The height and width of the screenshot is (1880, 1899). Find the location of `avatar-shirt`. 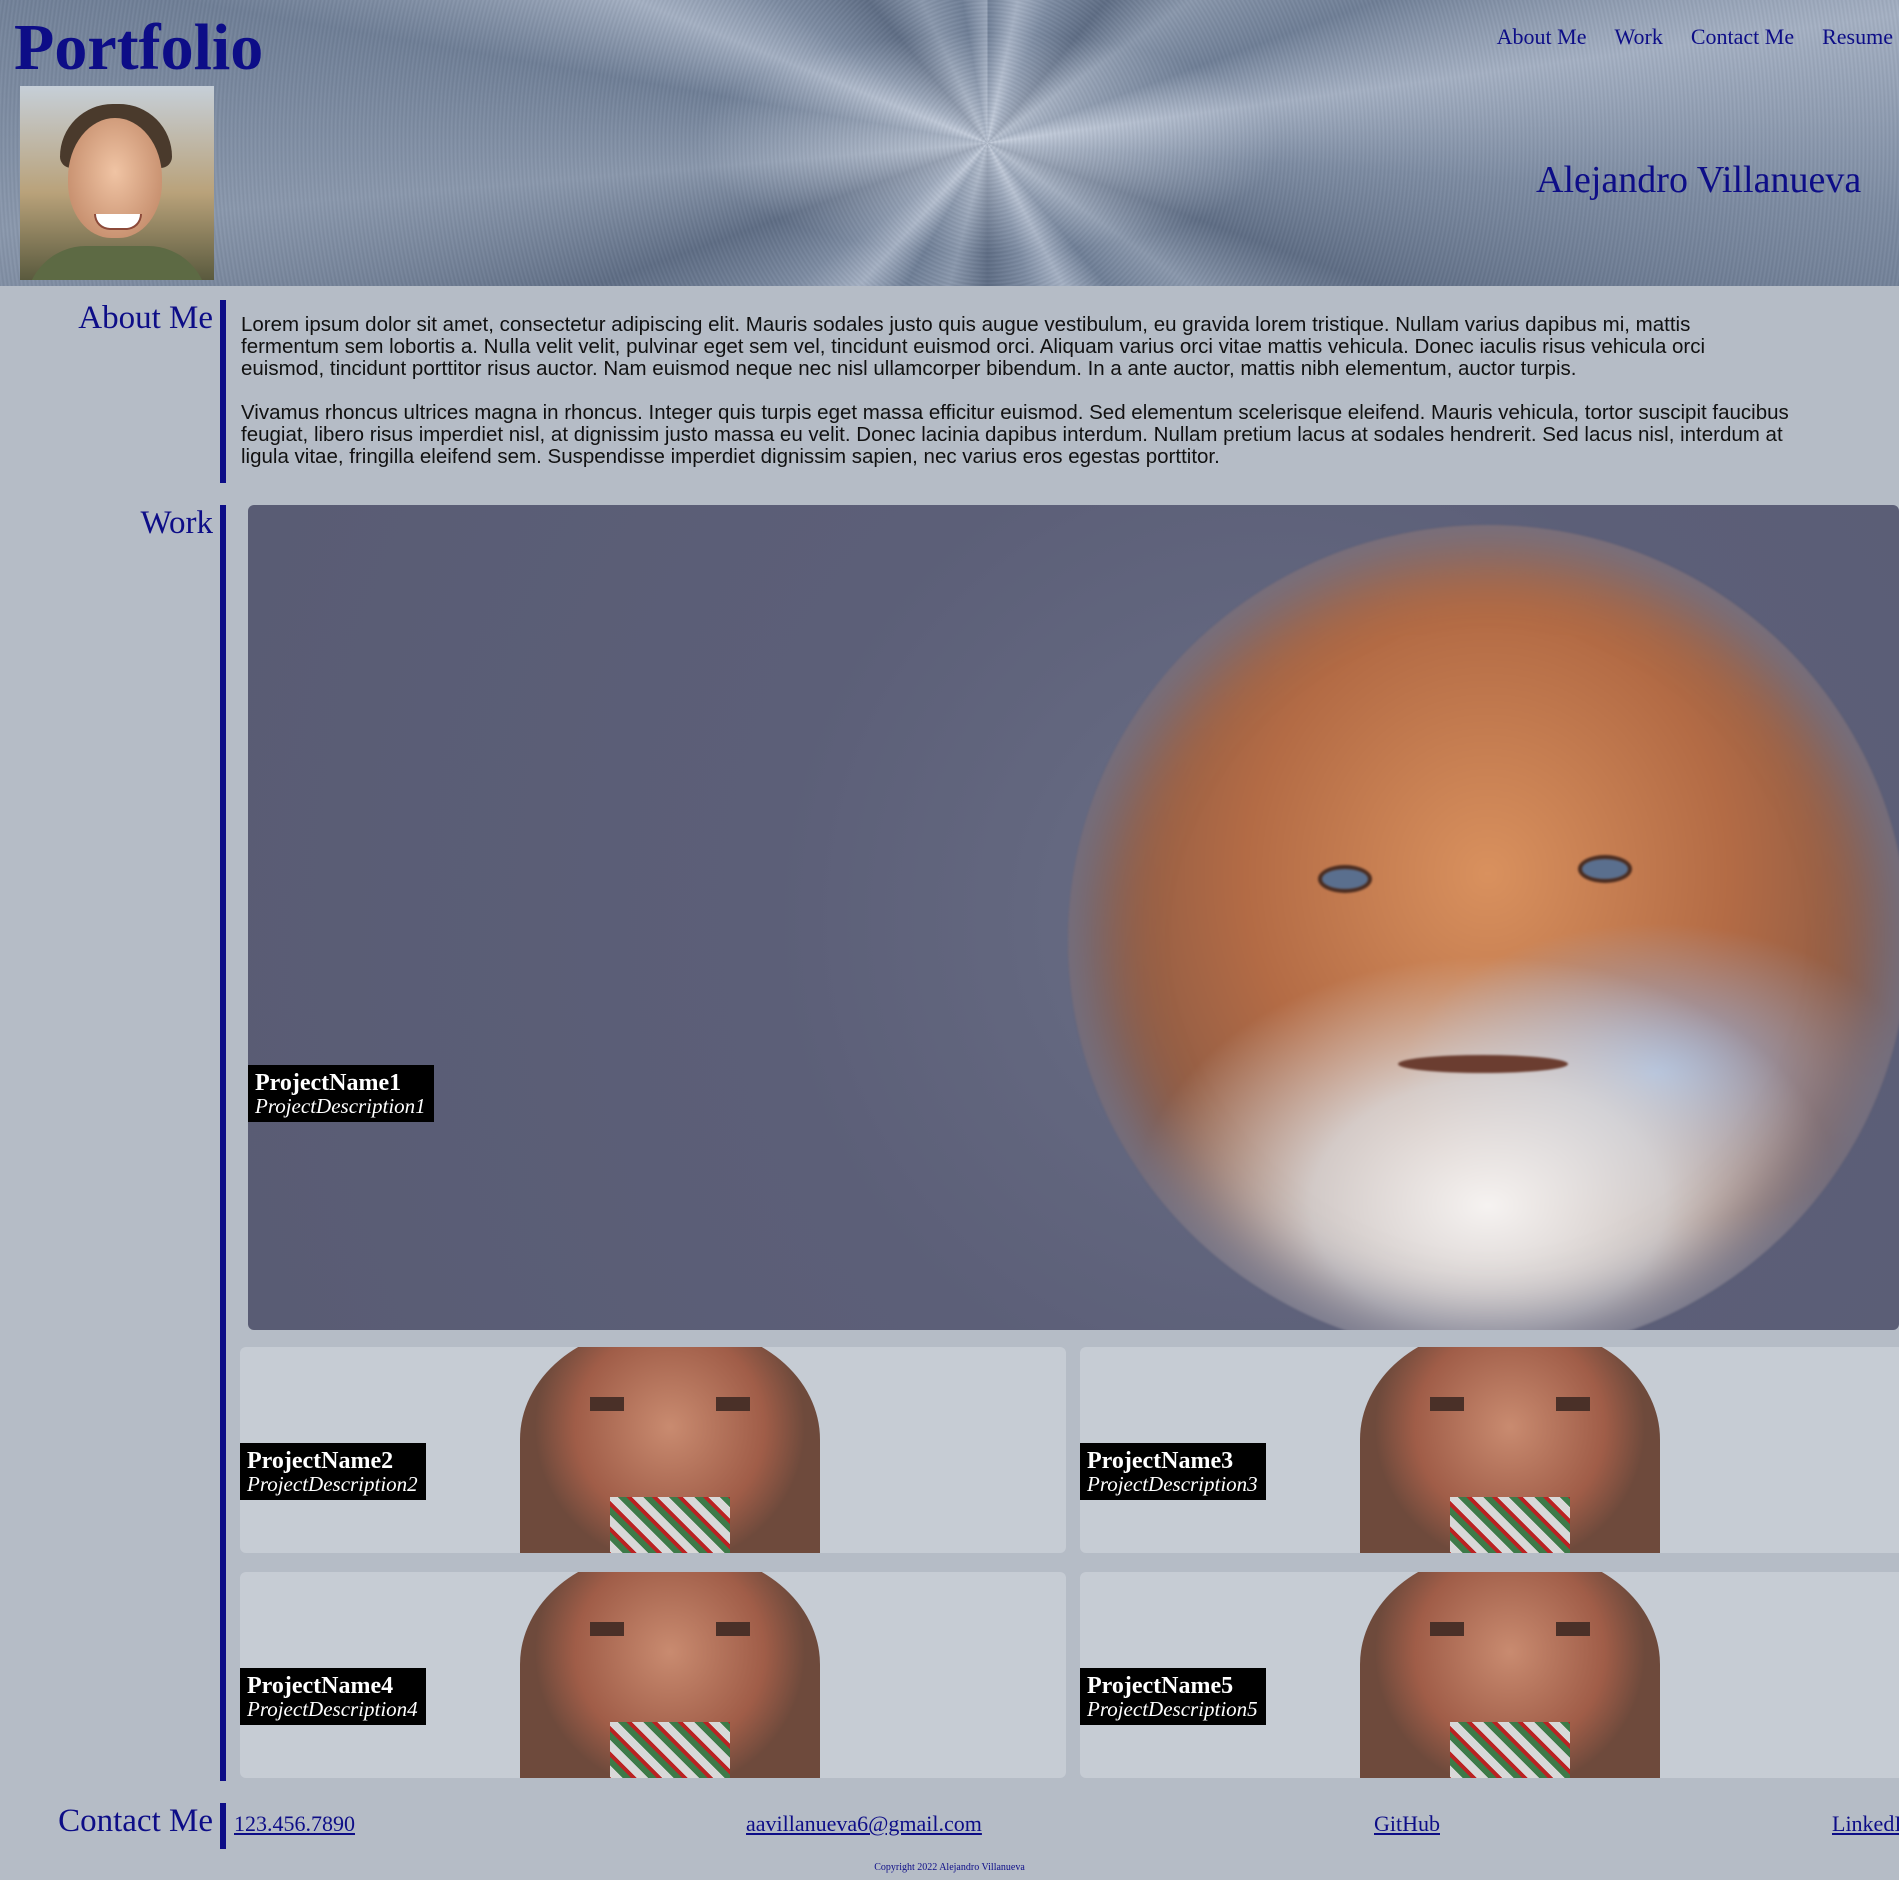

avatar-shirt is located at coordinates (117, 263).